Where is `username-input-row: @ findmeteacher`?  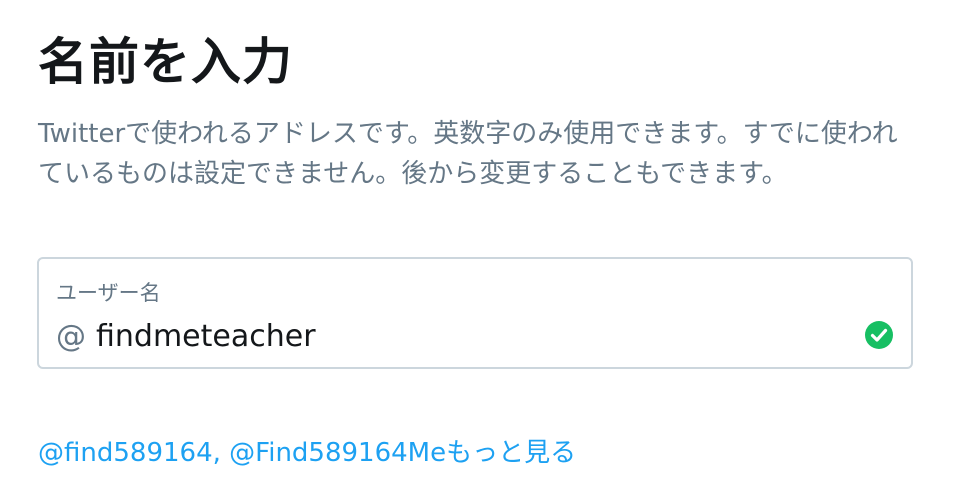 username-input-row: @ findmeteacher is located at coordinates (186, 337).